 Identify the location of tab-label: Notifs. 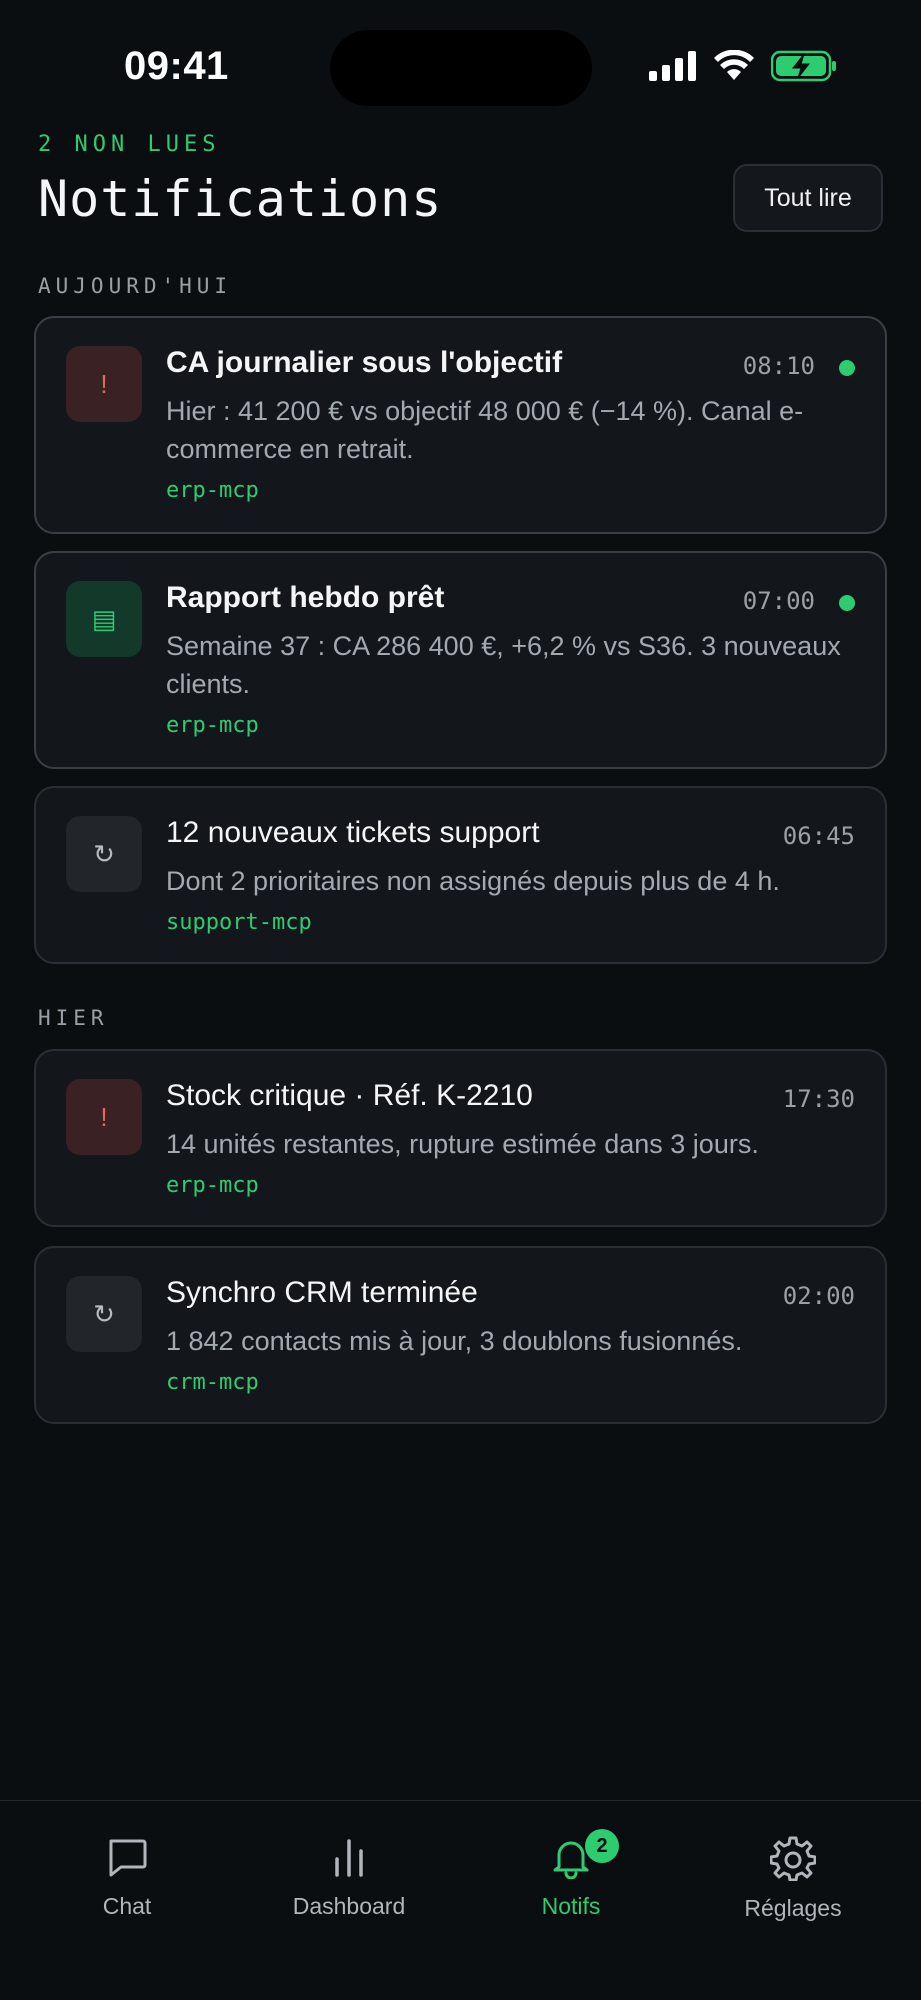
(571, 1906).